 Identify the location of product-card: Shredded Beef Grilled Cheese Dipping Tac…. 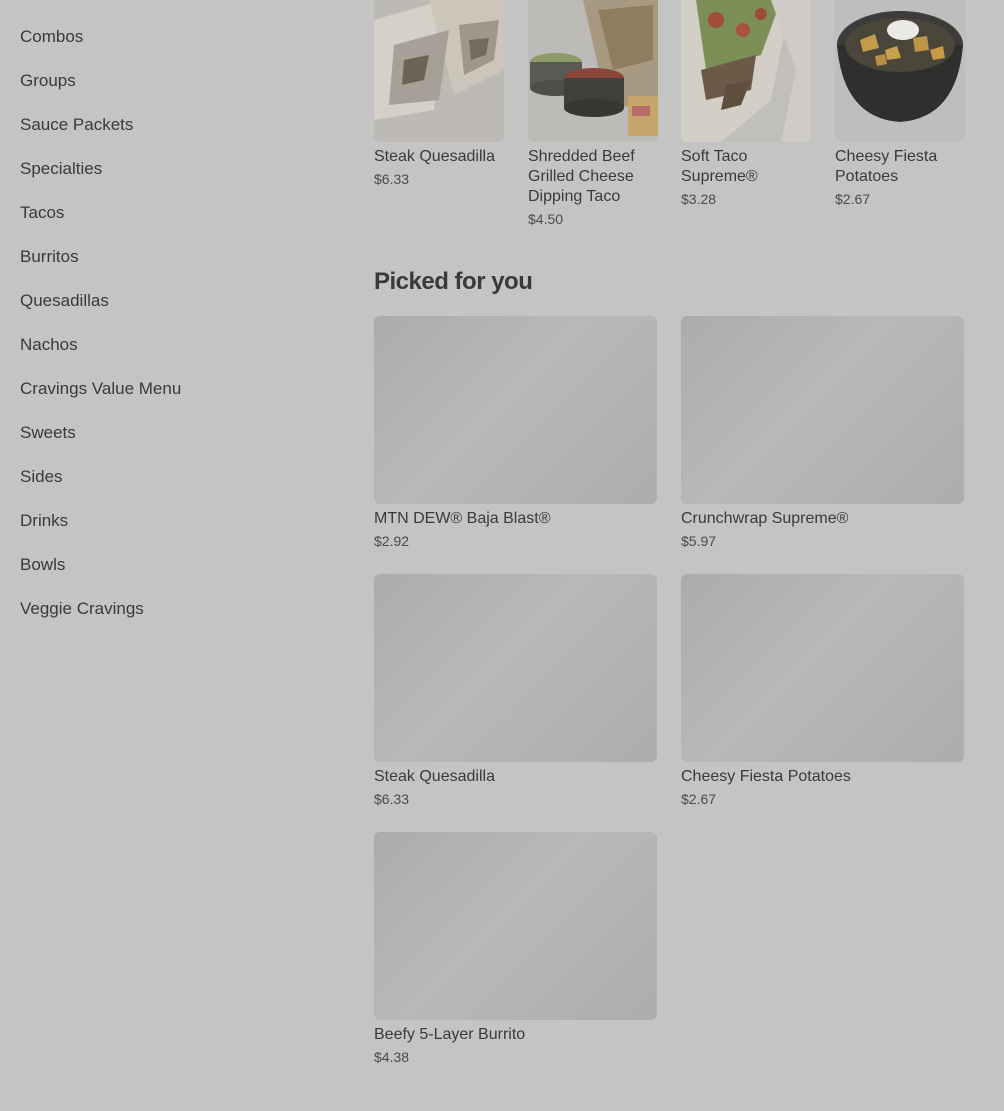
(593, 113).